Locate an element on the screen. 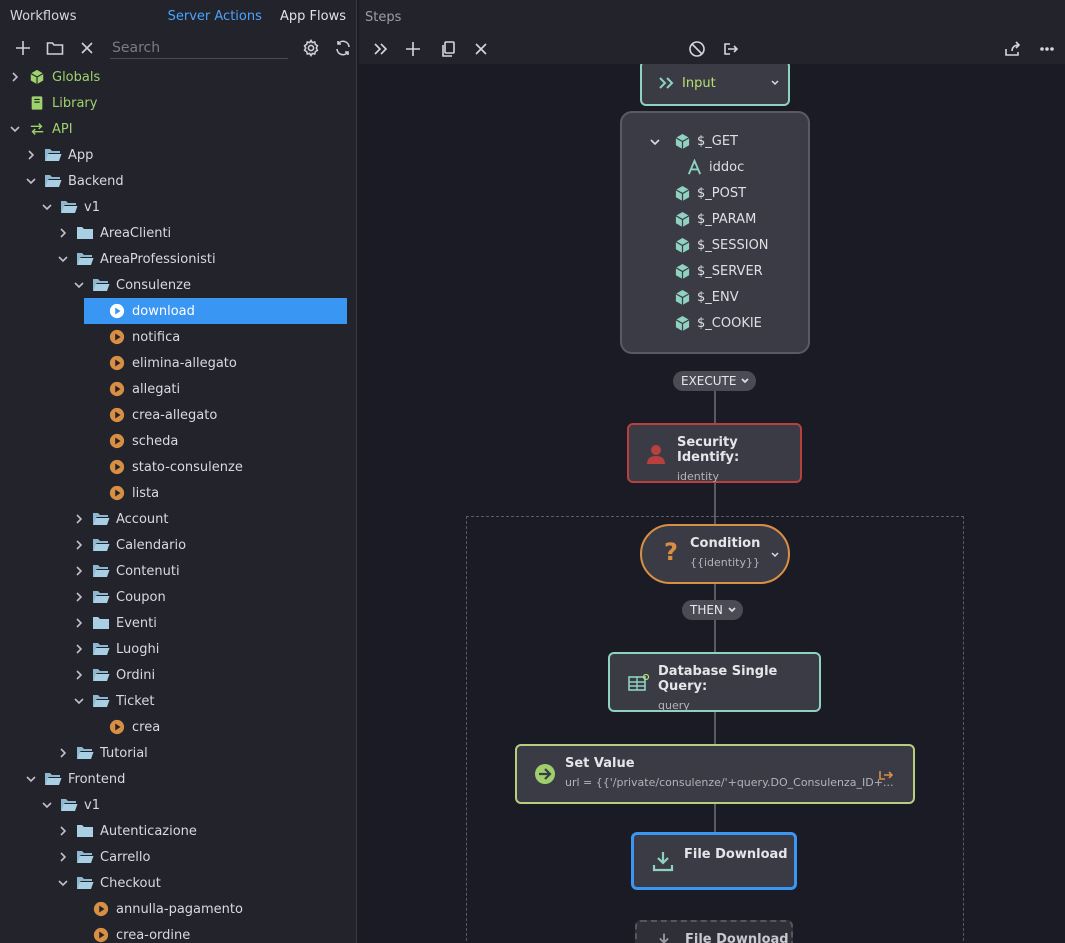  delete-step-icon is located at coordinates (481, 49).